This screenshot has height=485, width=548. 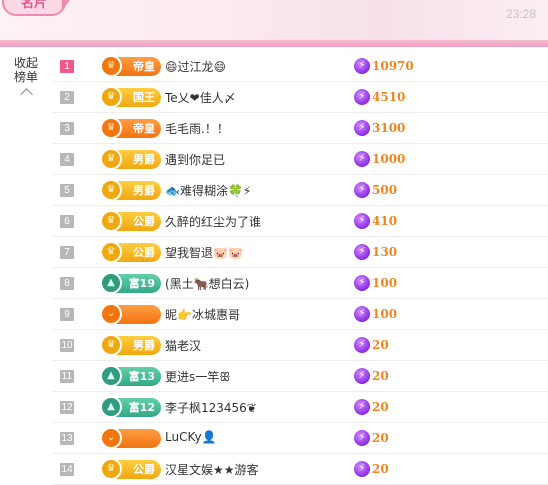 I want to click on user-name: Te乂❤佳人〆, so click(x=200, y=97).